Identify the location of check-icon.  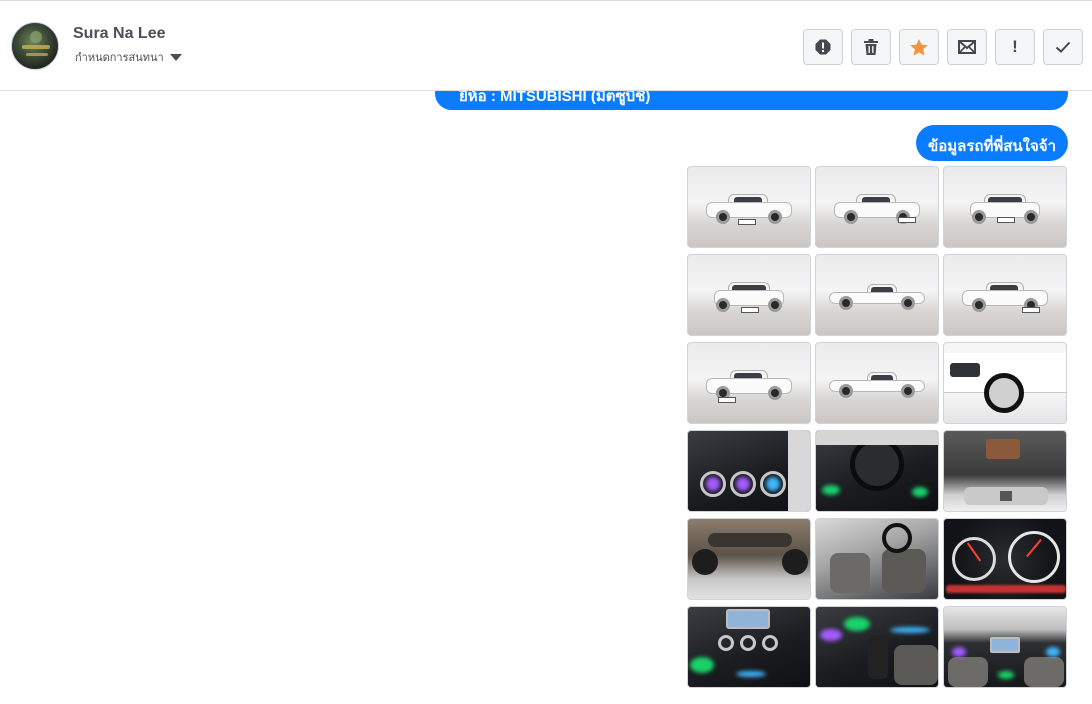
(1063, 47).